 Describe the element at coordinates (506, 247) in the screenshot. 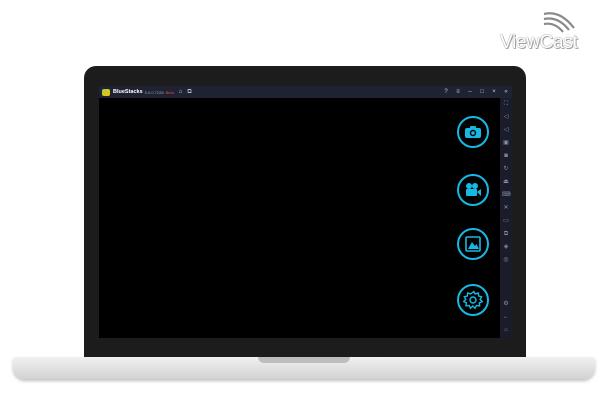

I see `layers-icon: ◈` at that location.